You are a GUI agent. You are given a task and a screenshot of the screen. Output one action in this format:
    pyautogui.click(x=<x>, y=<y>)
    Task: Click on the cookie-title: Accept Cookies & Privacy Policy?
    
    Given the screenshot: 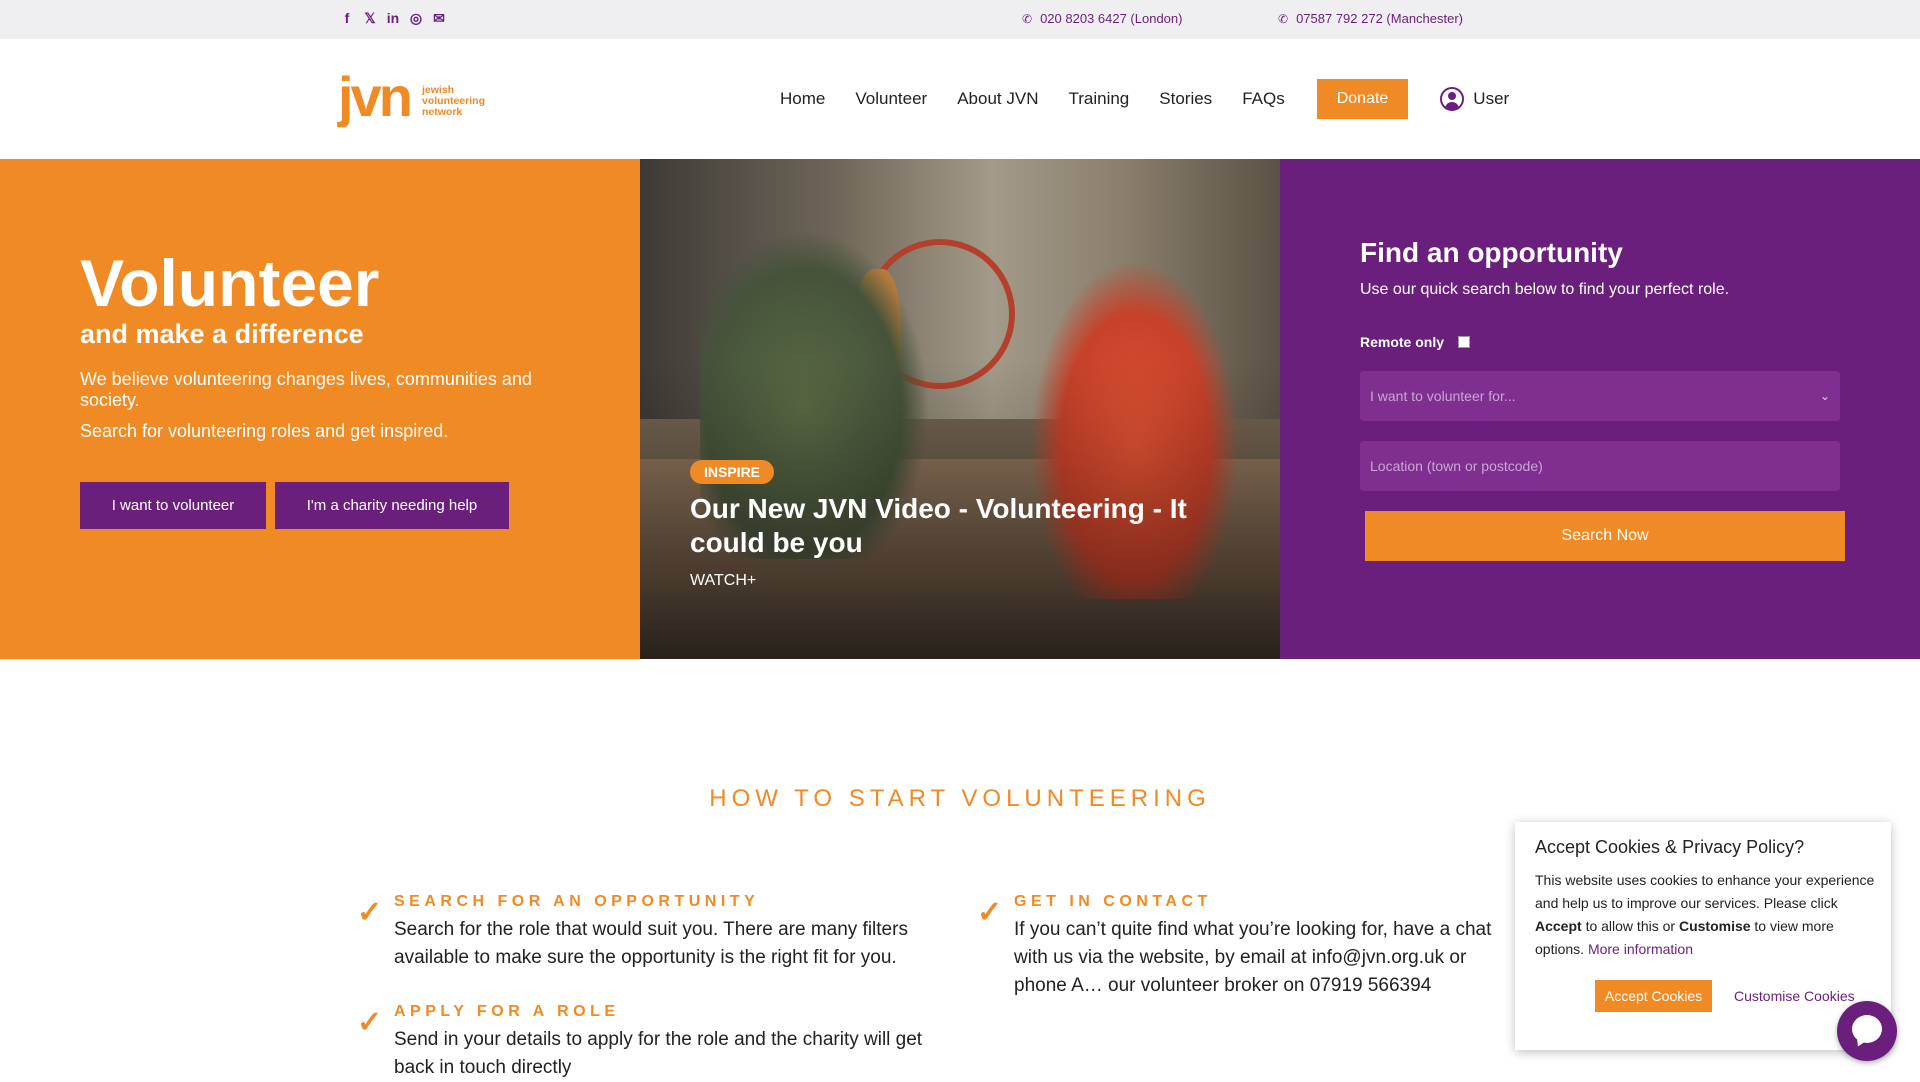 What is the action you would take?
    pyautogui.click(x=1670, y=847)
    